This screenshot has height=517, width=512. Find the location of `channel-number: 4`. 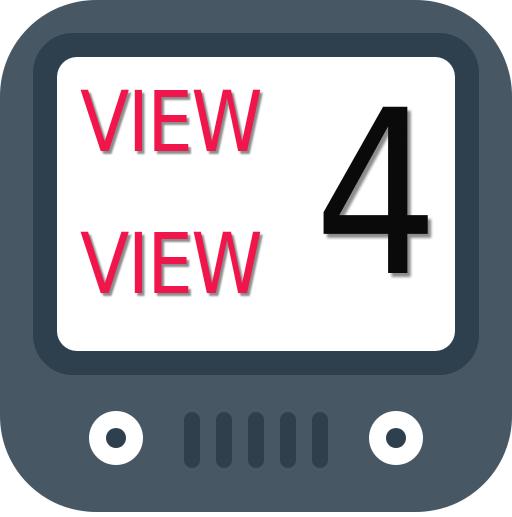

channel-number: 4 is located at coordinates (376, 194).